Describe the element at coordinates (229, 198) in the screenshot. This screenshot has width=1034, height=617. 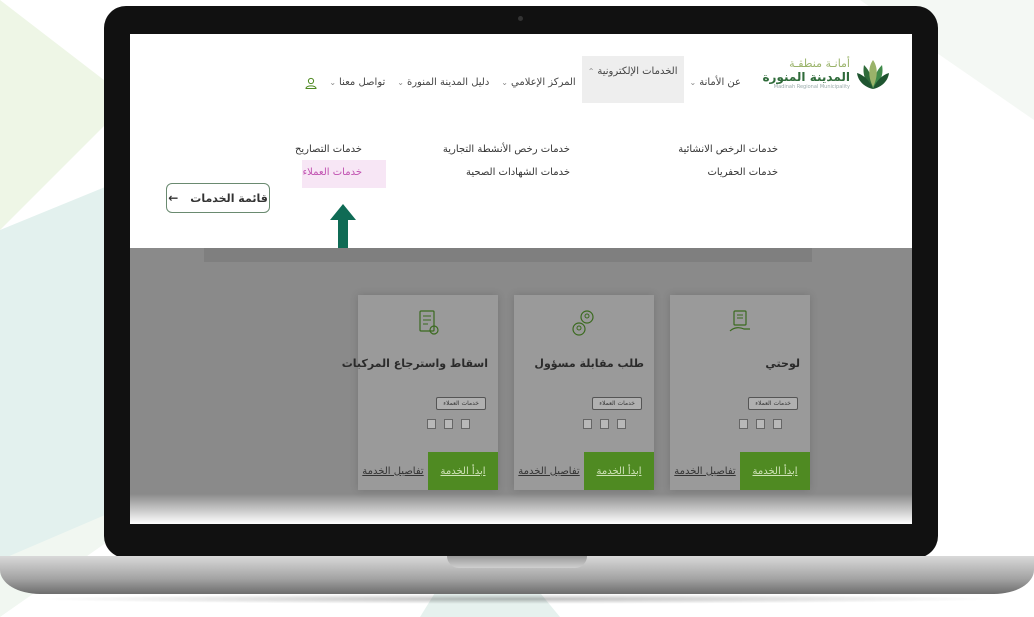
I see `services-list-label: قائمة الخدمات` at that location.